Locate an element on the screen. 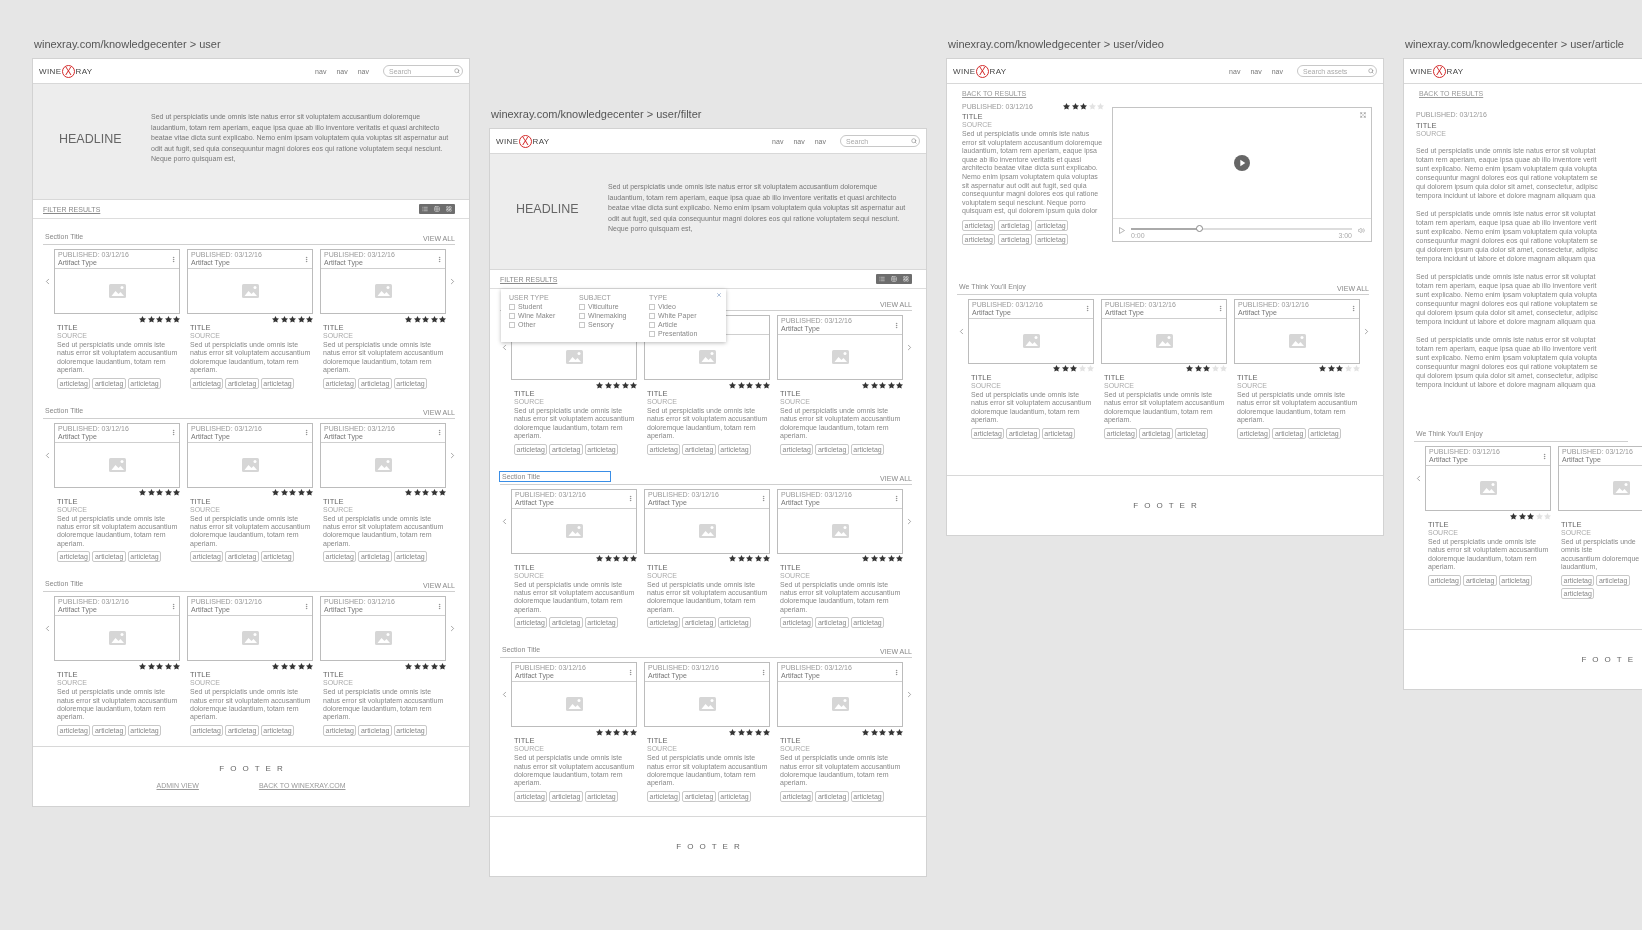  play-button is located at coordinates (1242, 163).